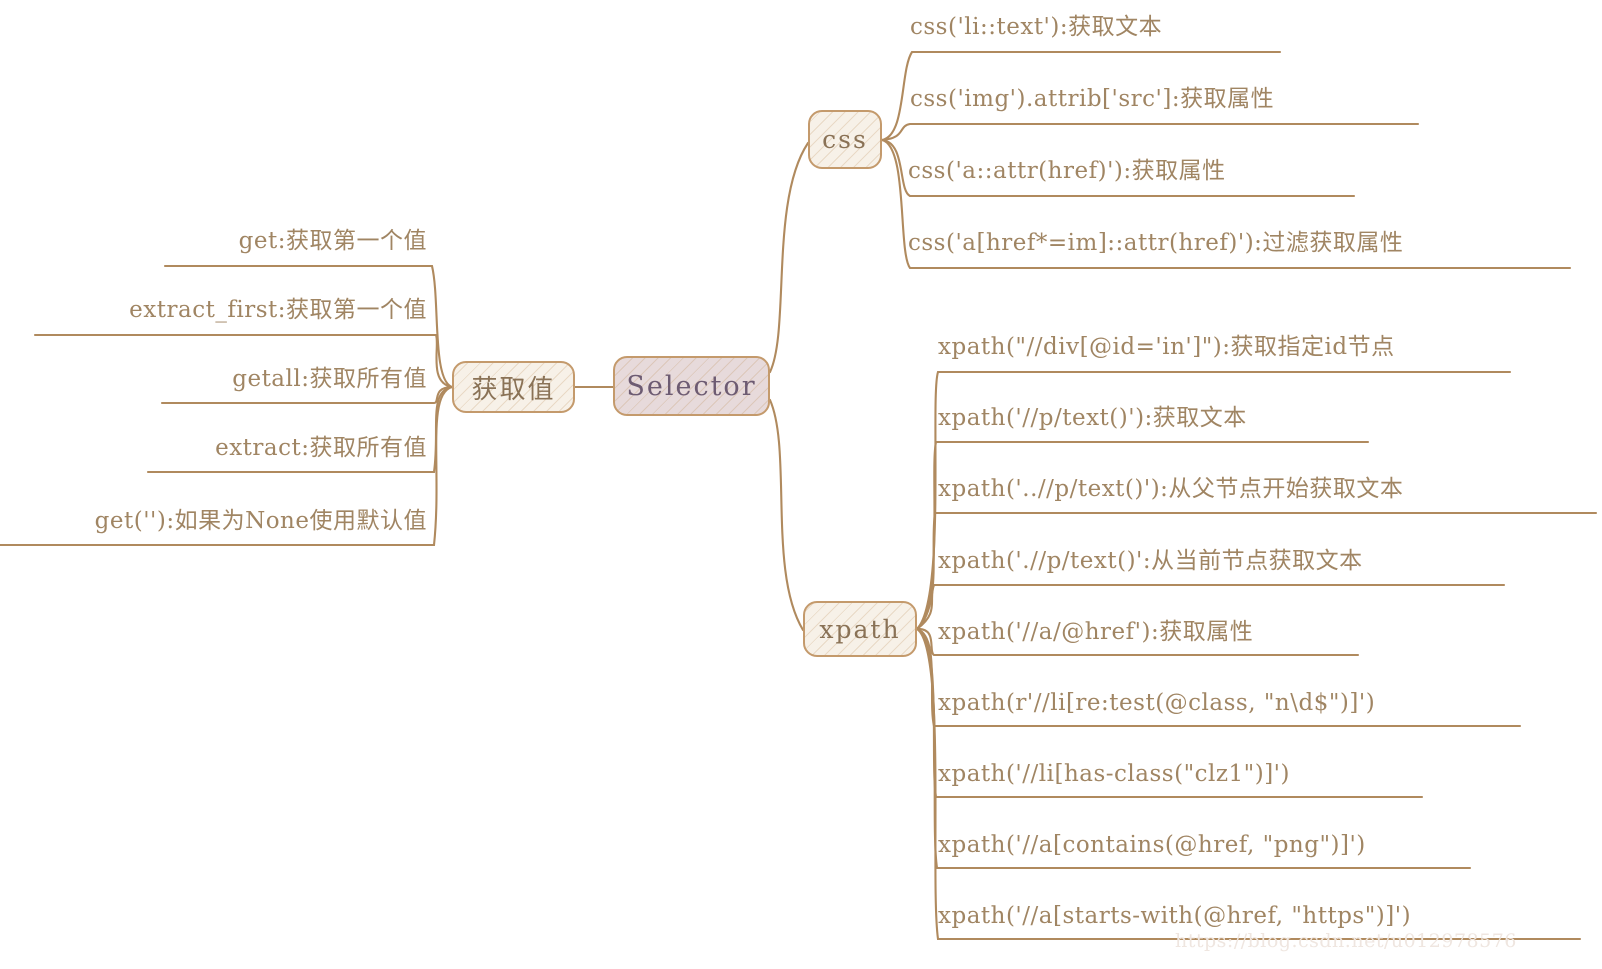  What do you see at coordinates (1114, 774) in the screenshot?
I see `leaf-xpath-6: xpath('//li[has-class("clz1")]')` at bounding box center [1114, 774].